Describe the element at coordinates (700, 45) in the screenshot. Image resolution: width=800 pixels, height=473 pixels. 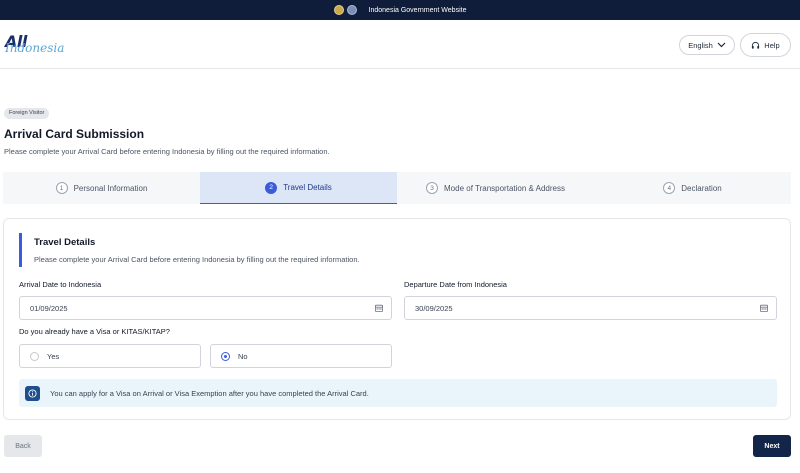
I see `language-label: English` at that location.